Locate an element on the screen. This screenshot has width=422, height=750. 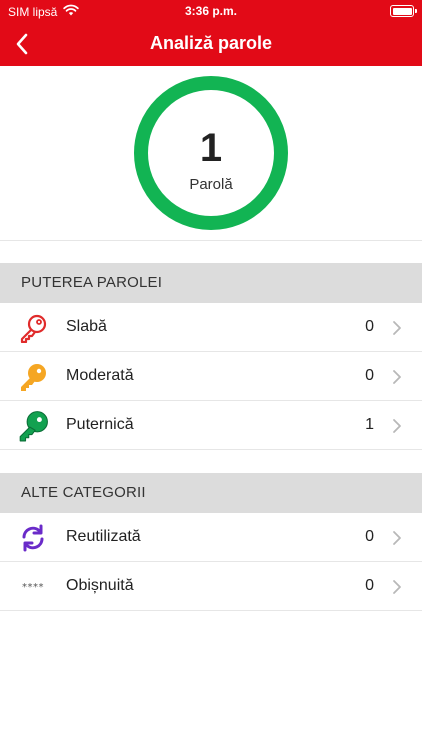
status-time: 3:36 p.m. is located at coordinates (211, 11).